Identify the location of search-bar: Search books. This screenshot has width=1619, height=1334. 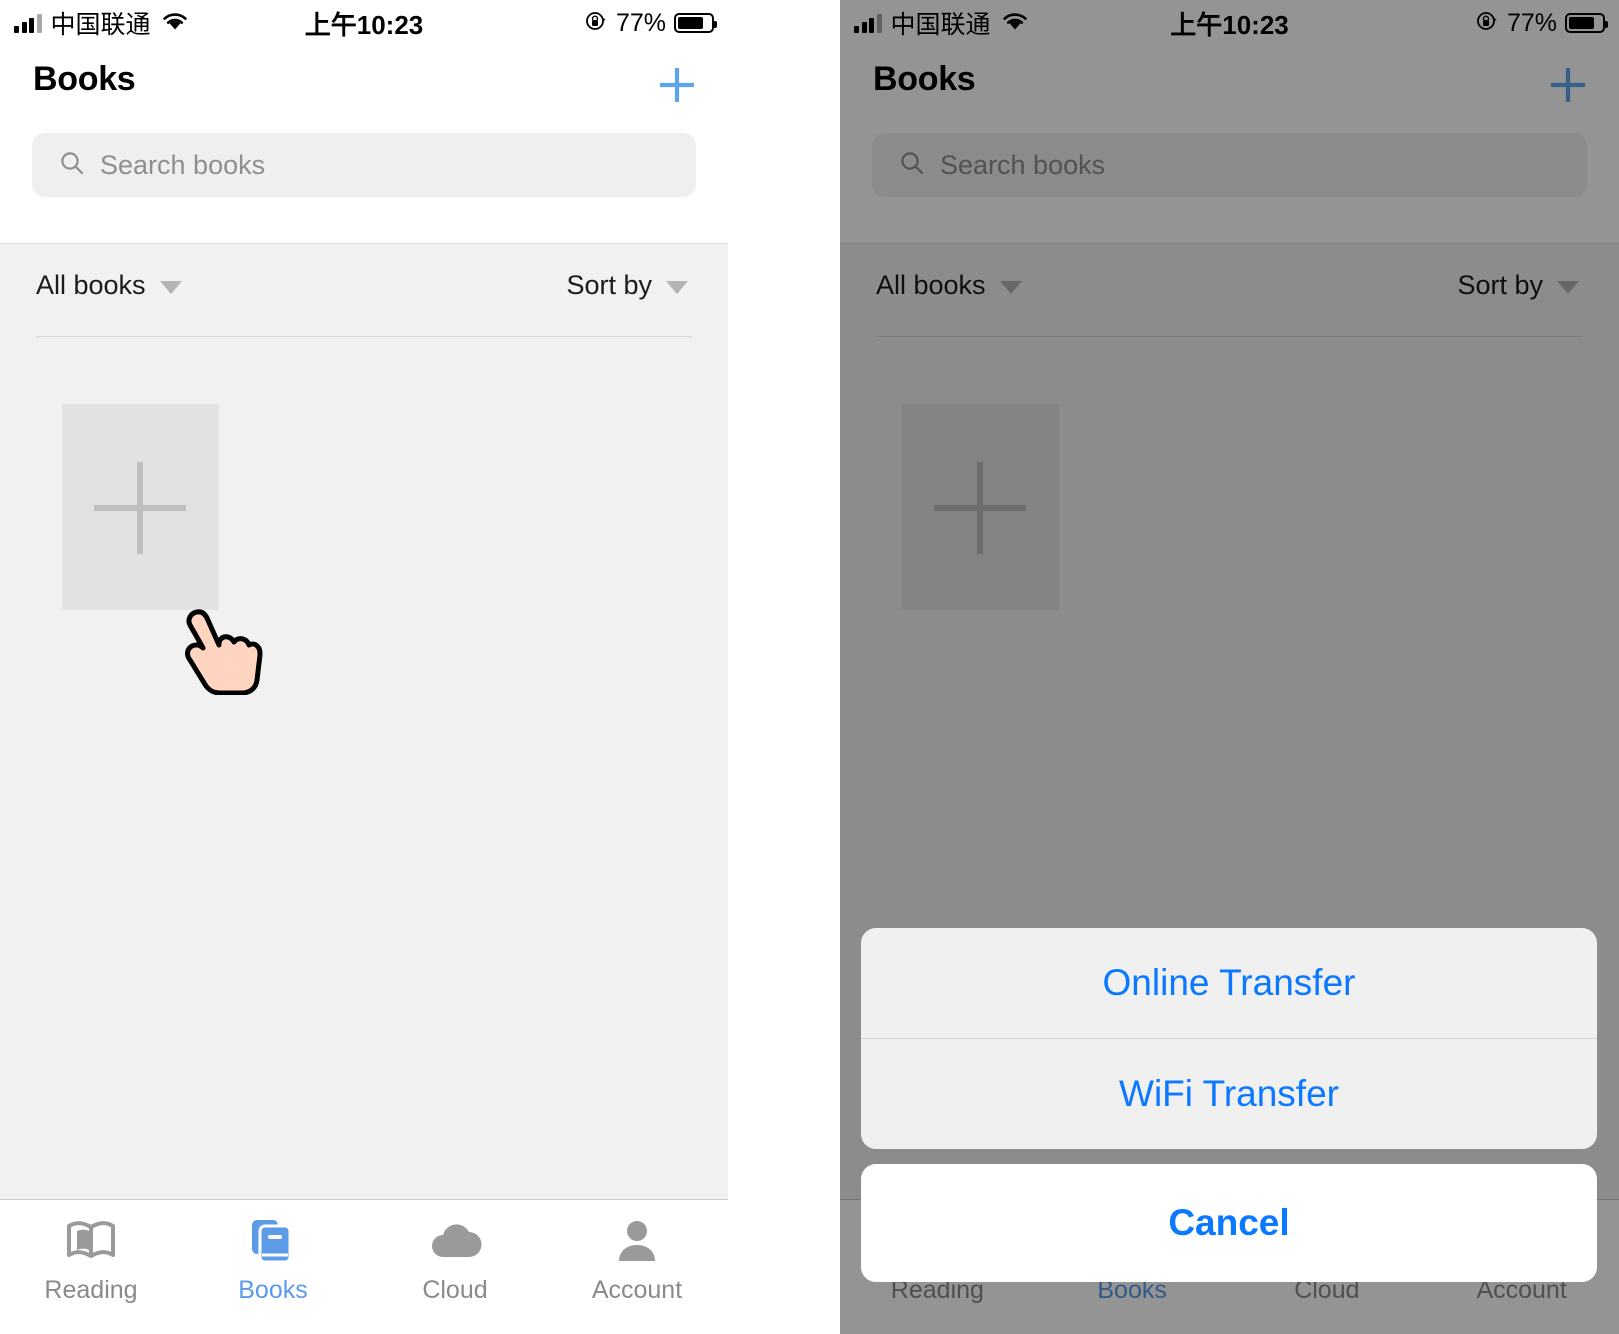
(364, 165).